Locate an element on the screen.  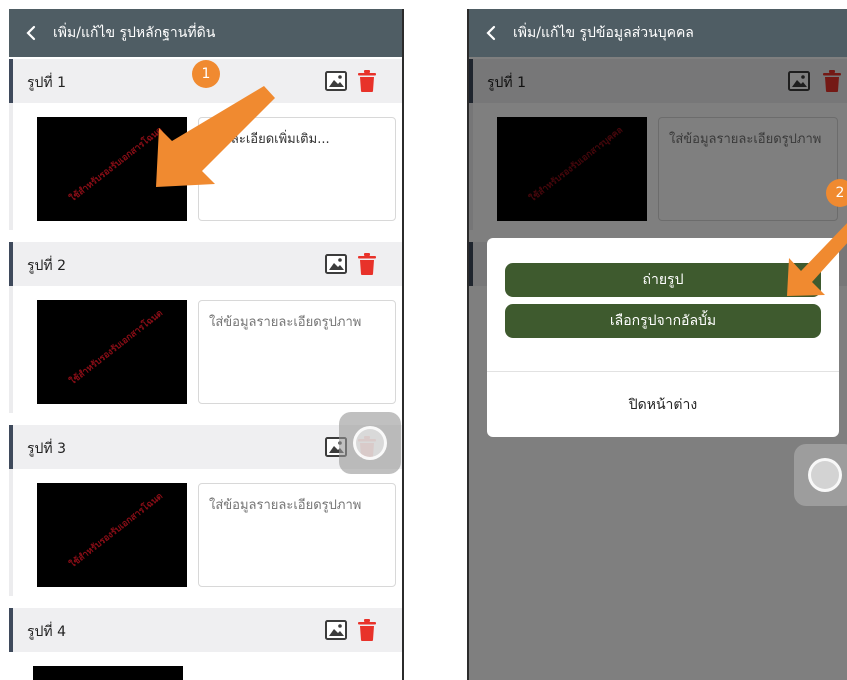
app-header: เพิ่ม/แก้ไข รูปข้อมูลส่วนบุคคล is located at coordinates (658, 33).